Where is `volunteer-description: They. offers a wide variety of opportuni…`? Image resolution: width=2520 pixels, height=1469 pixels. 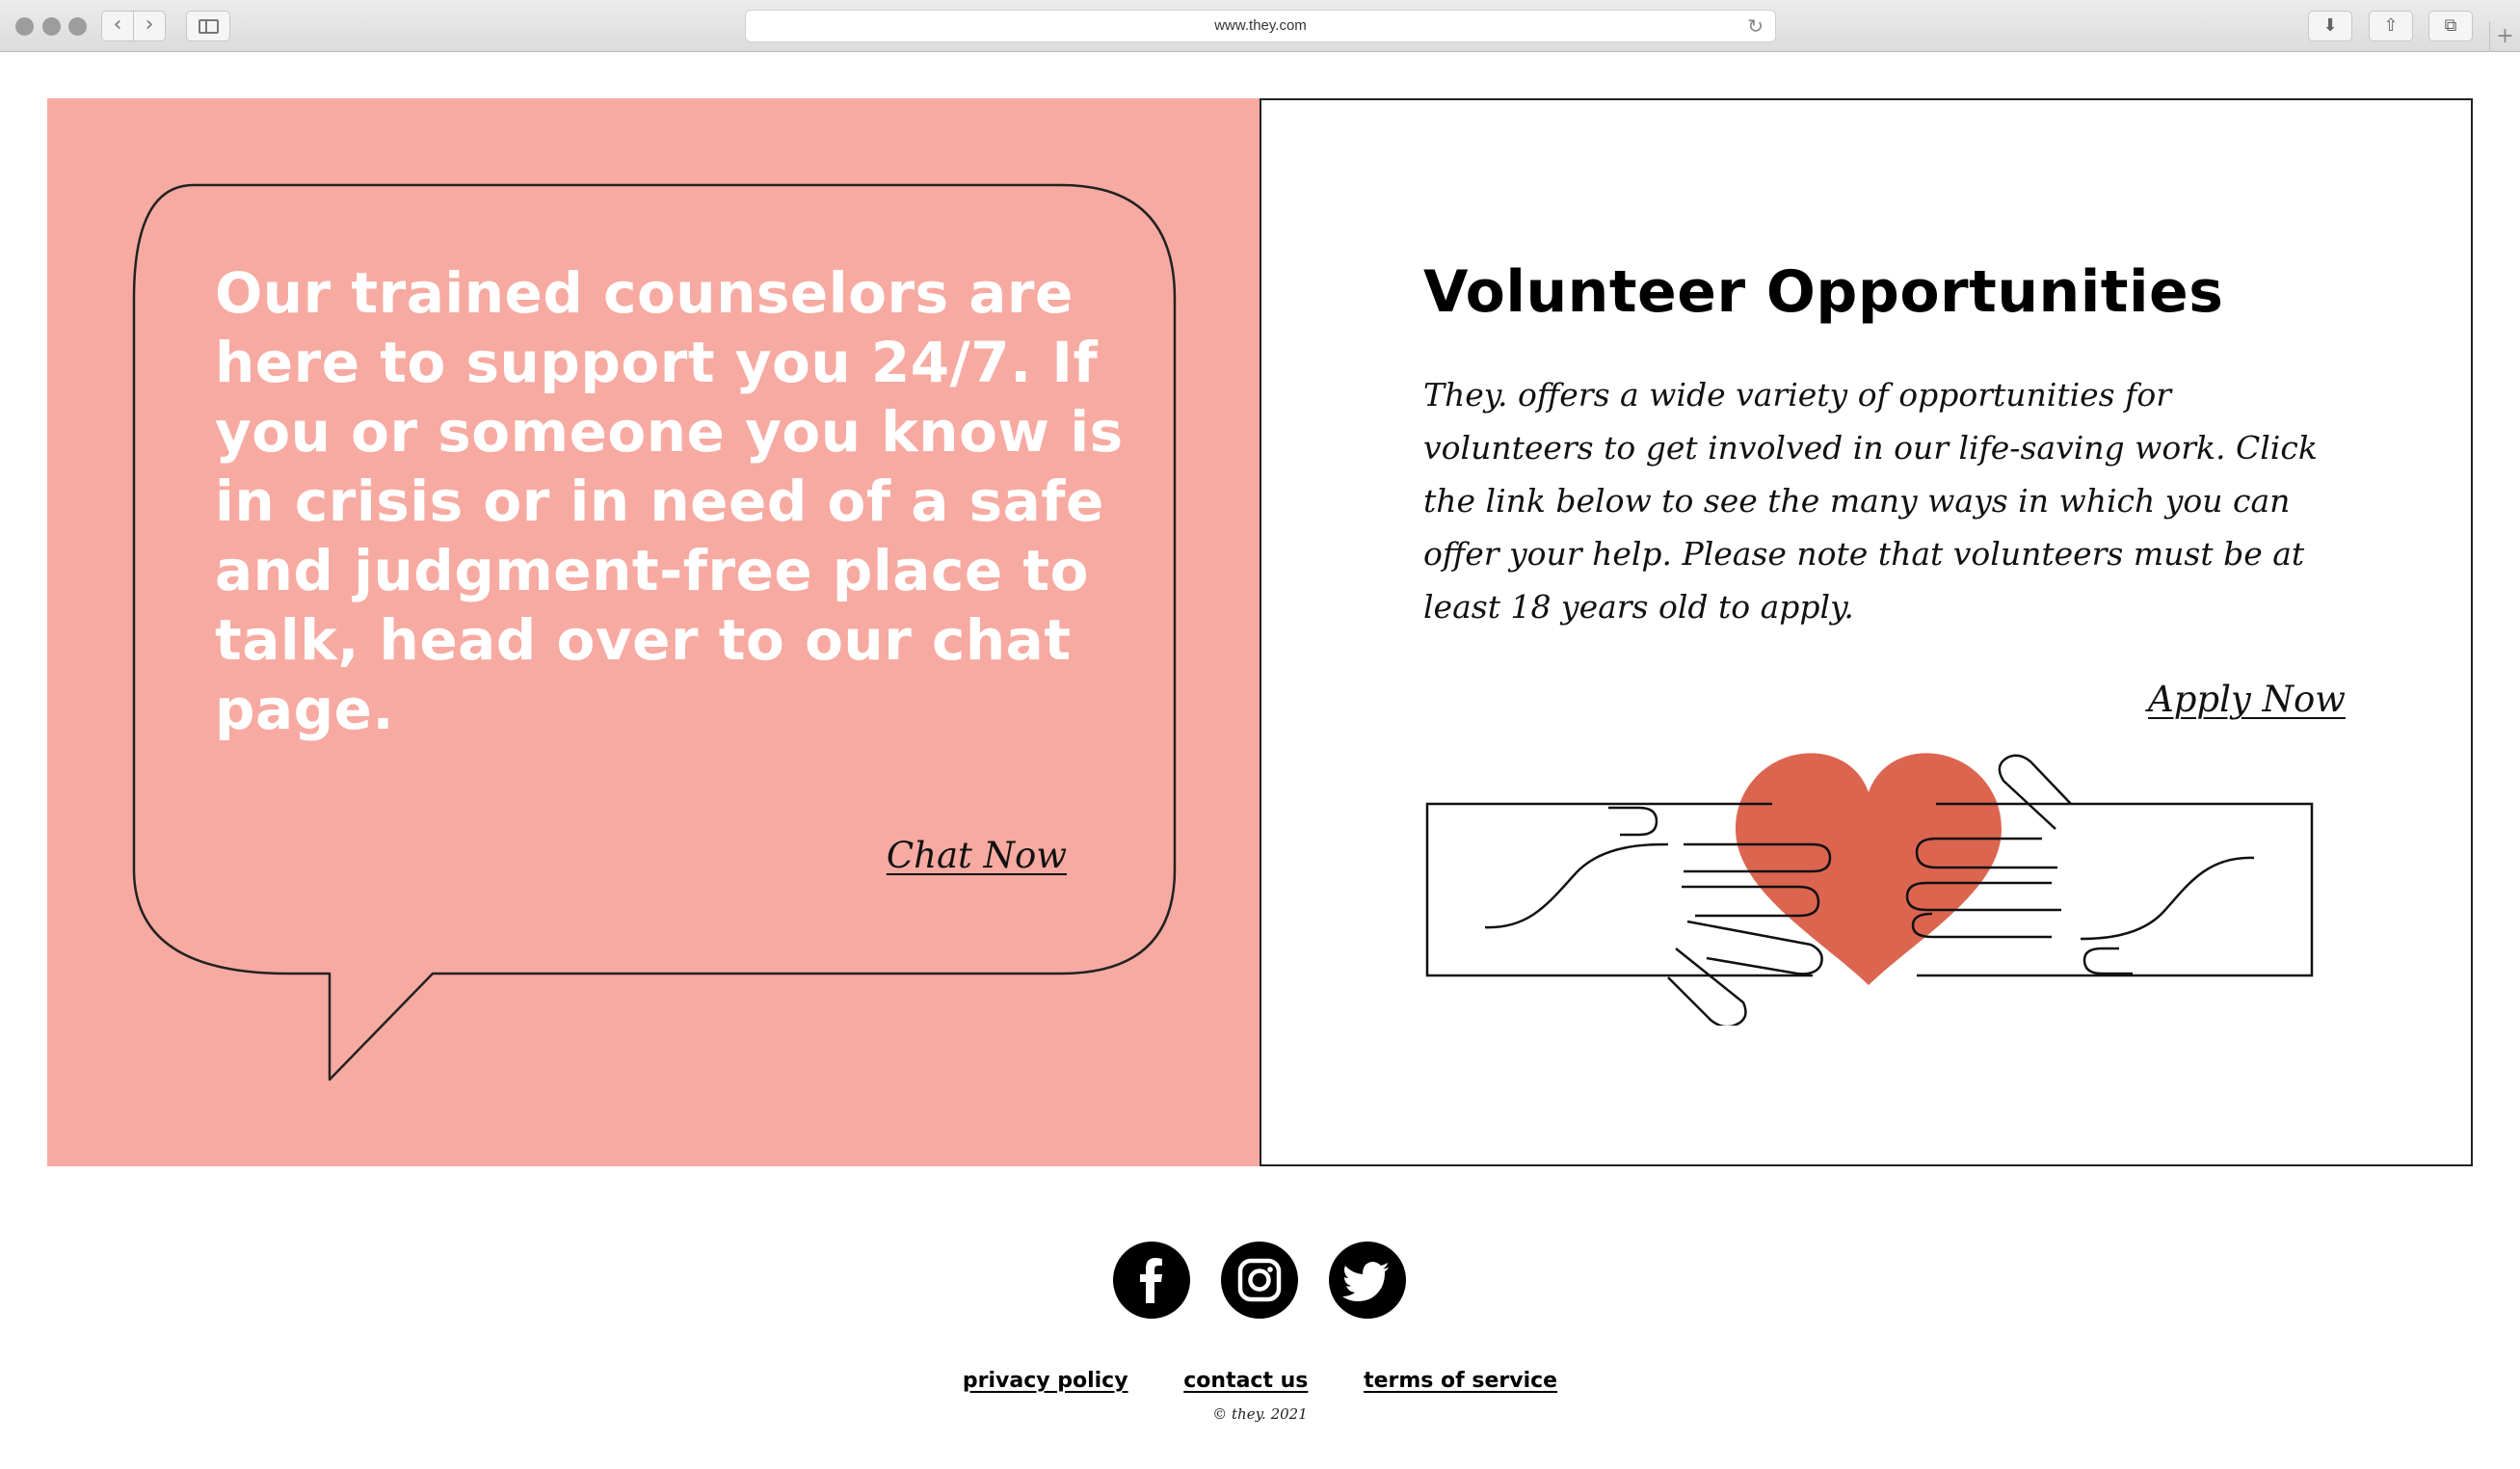
volunteer-description: They. offers a wide variety of opportuni… is located at coordinates (1871, 501).